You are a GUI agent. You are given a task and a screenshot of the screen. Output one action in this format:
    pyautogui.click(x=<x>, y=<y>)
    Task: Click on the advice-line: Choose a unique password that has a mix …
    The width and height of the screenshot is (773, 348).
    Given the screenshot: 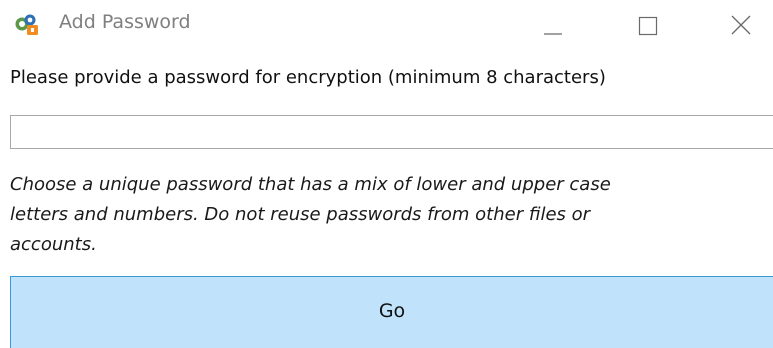 What is the action you would take?
    pyautogui.click(x=310, y=184)
    